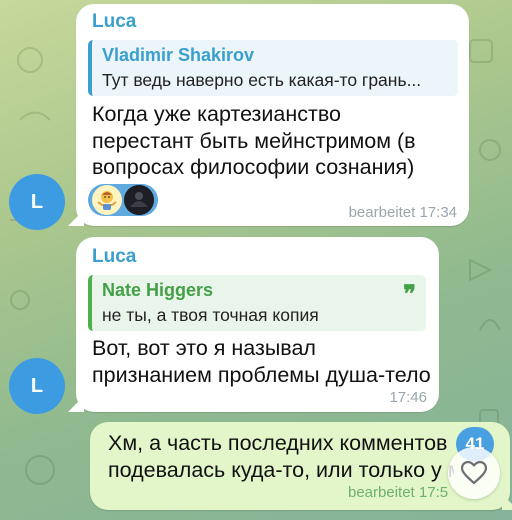 This screenshot has width=512, height=520. I want to click on message-line: Вот, вот это я называл, so click(204, 348).